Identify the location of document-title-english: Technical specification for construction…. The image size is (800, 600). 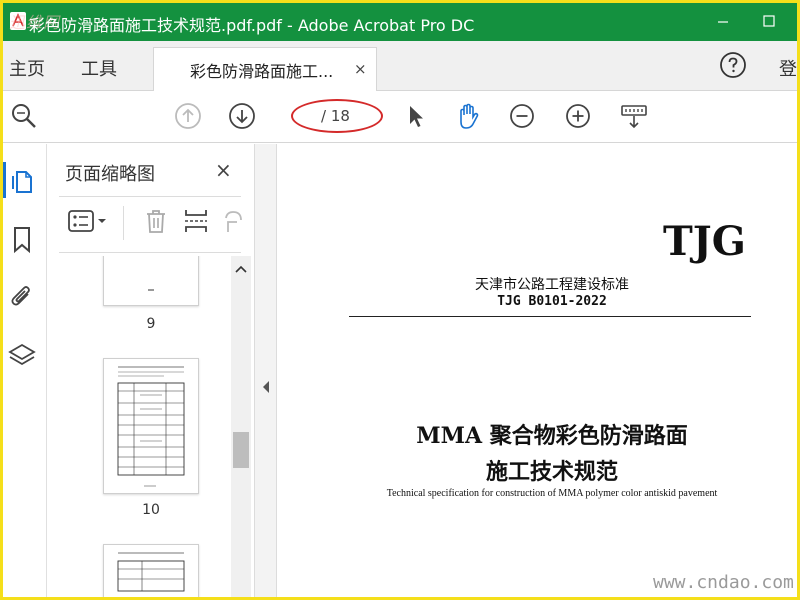
(552, 493).